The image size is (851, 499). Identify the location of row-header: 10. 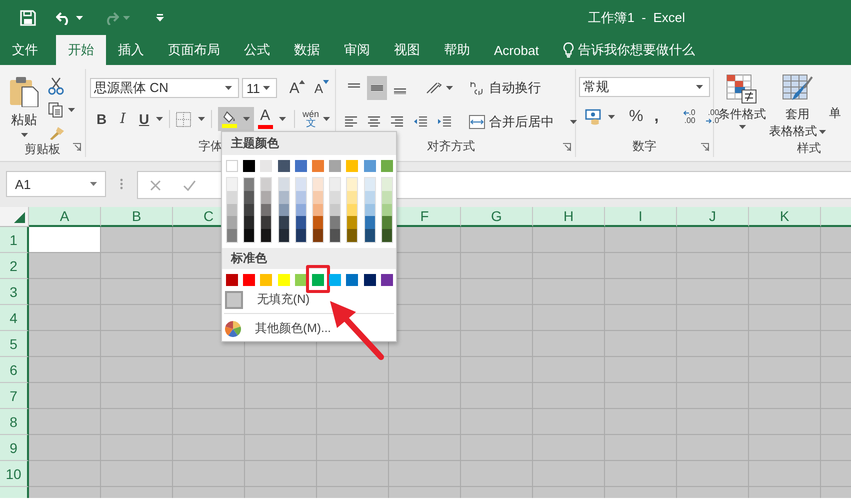
(14, 474).